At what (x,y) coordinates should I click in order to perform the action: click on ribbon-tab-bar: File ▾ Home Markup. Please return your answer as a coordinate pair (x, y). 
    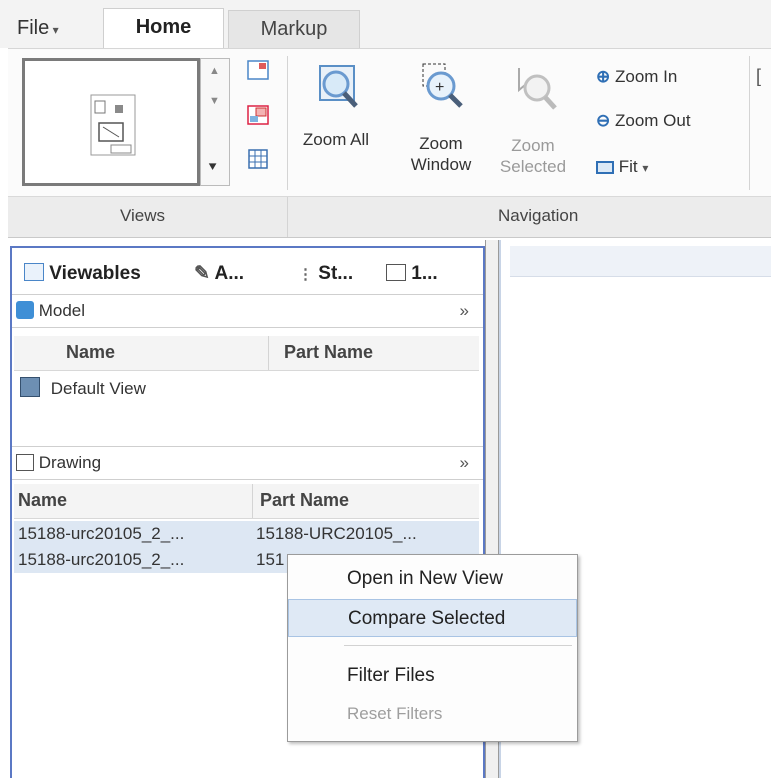
    Looking at the image, I should click on (385, 24).